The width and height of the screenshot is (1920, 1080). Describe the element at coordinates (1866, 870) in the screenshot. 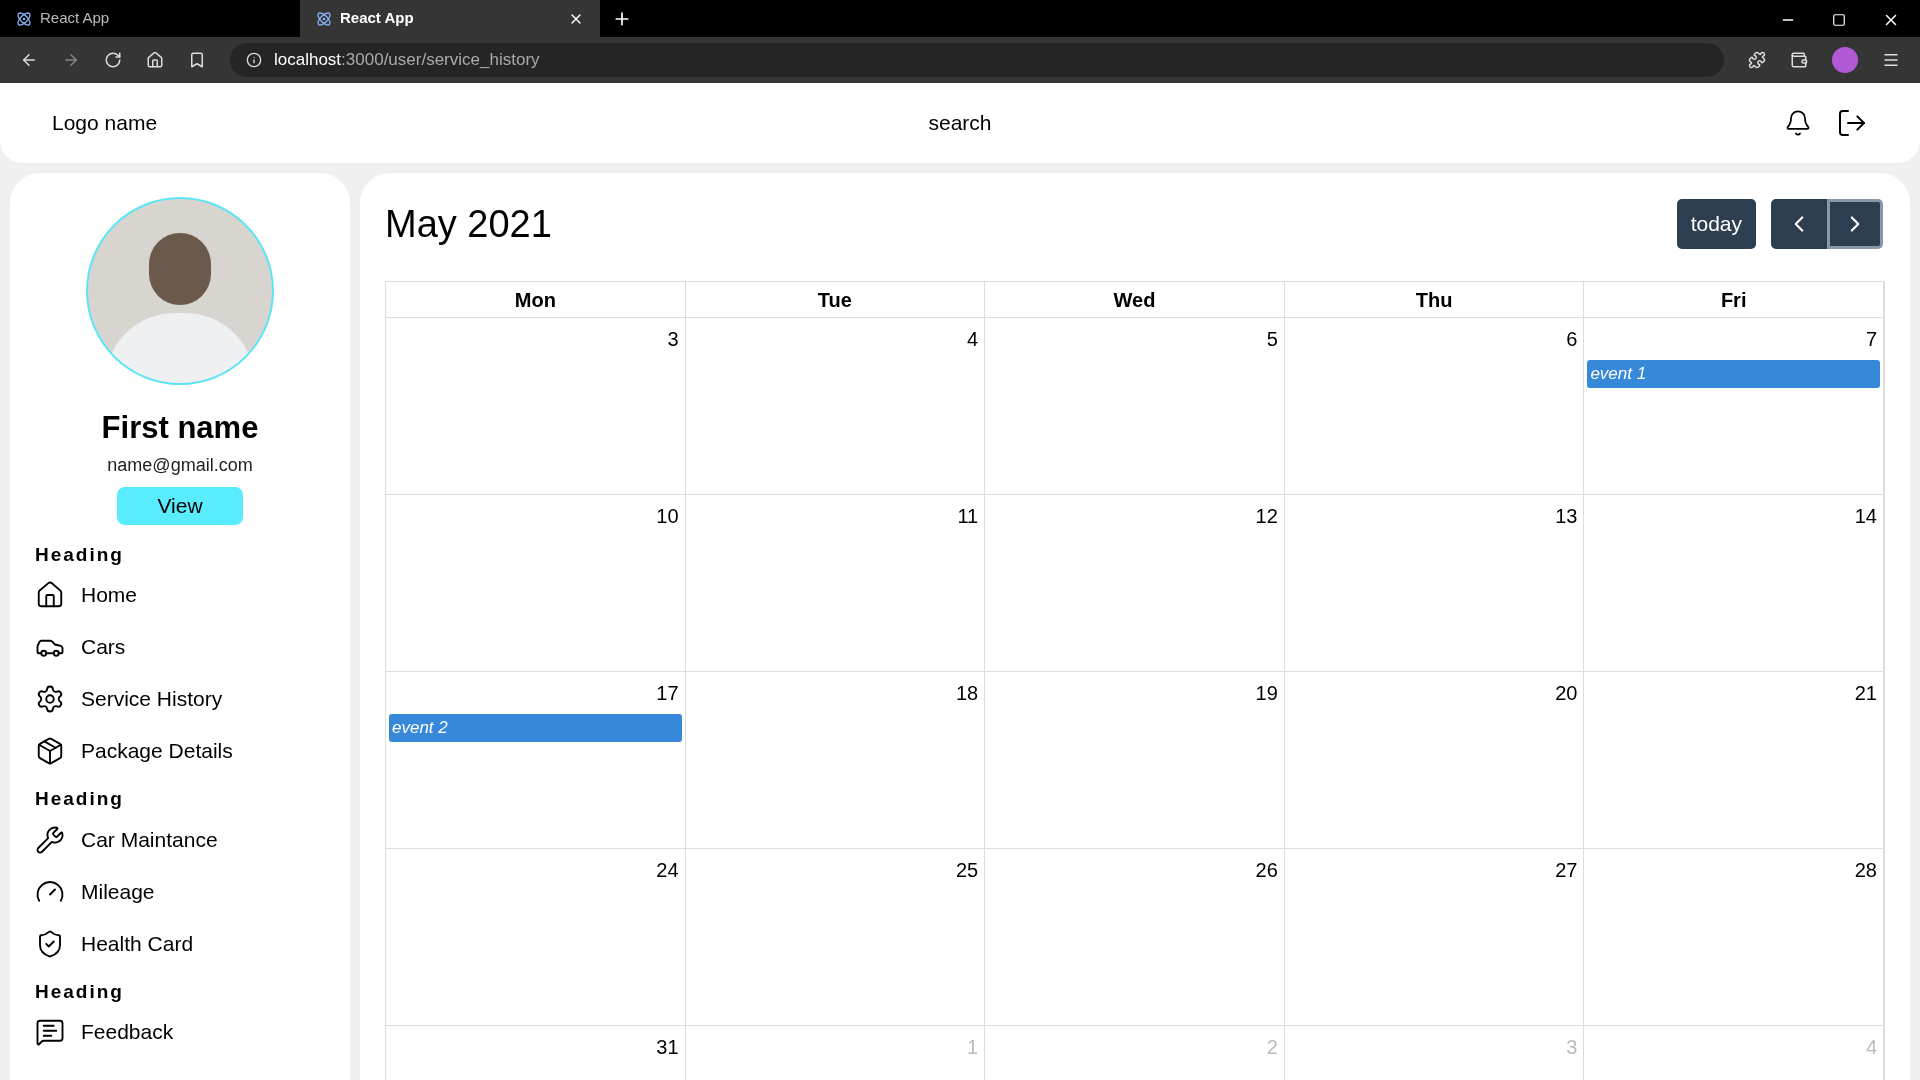

I see `day-number: 28` at that location.